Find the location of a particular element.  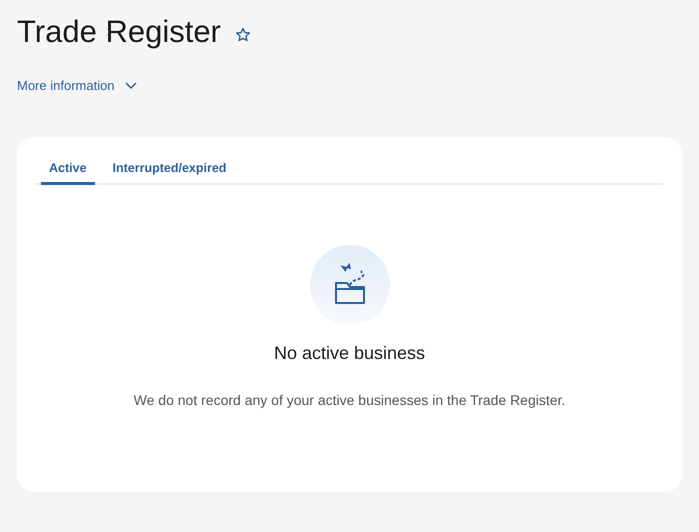

tab: Active is located at coordinates (68, 170).